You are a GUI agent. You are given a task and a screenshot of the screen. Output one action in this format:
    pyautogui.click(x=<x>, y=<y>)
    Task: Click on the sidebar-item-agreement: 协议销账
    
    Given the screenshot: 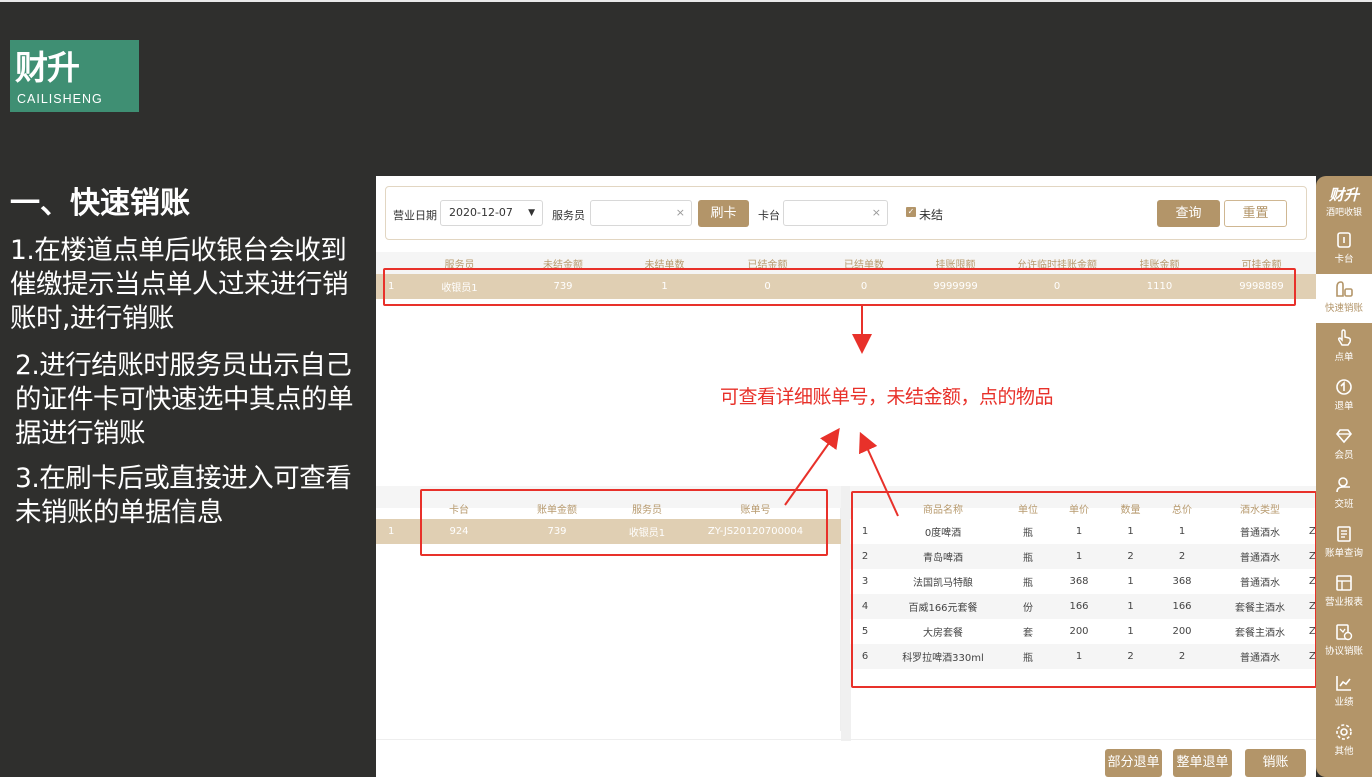 What is the action you would take?
    pyautogui.click(x=1344, y=640)
    